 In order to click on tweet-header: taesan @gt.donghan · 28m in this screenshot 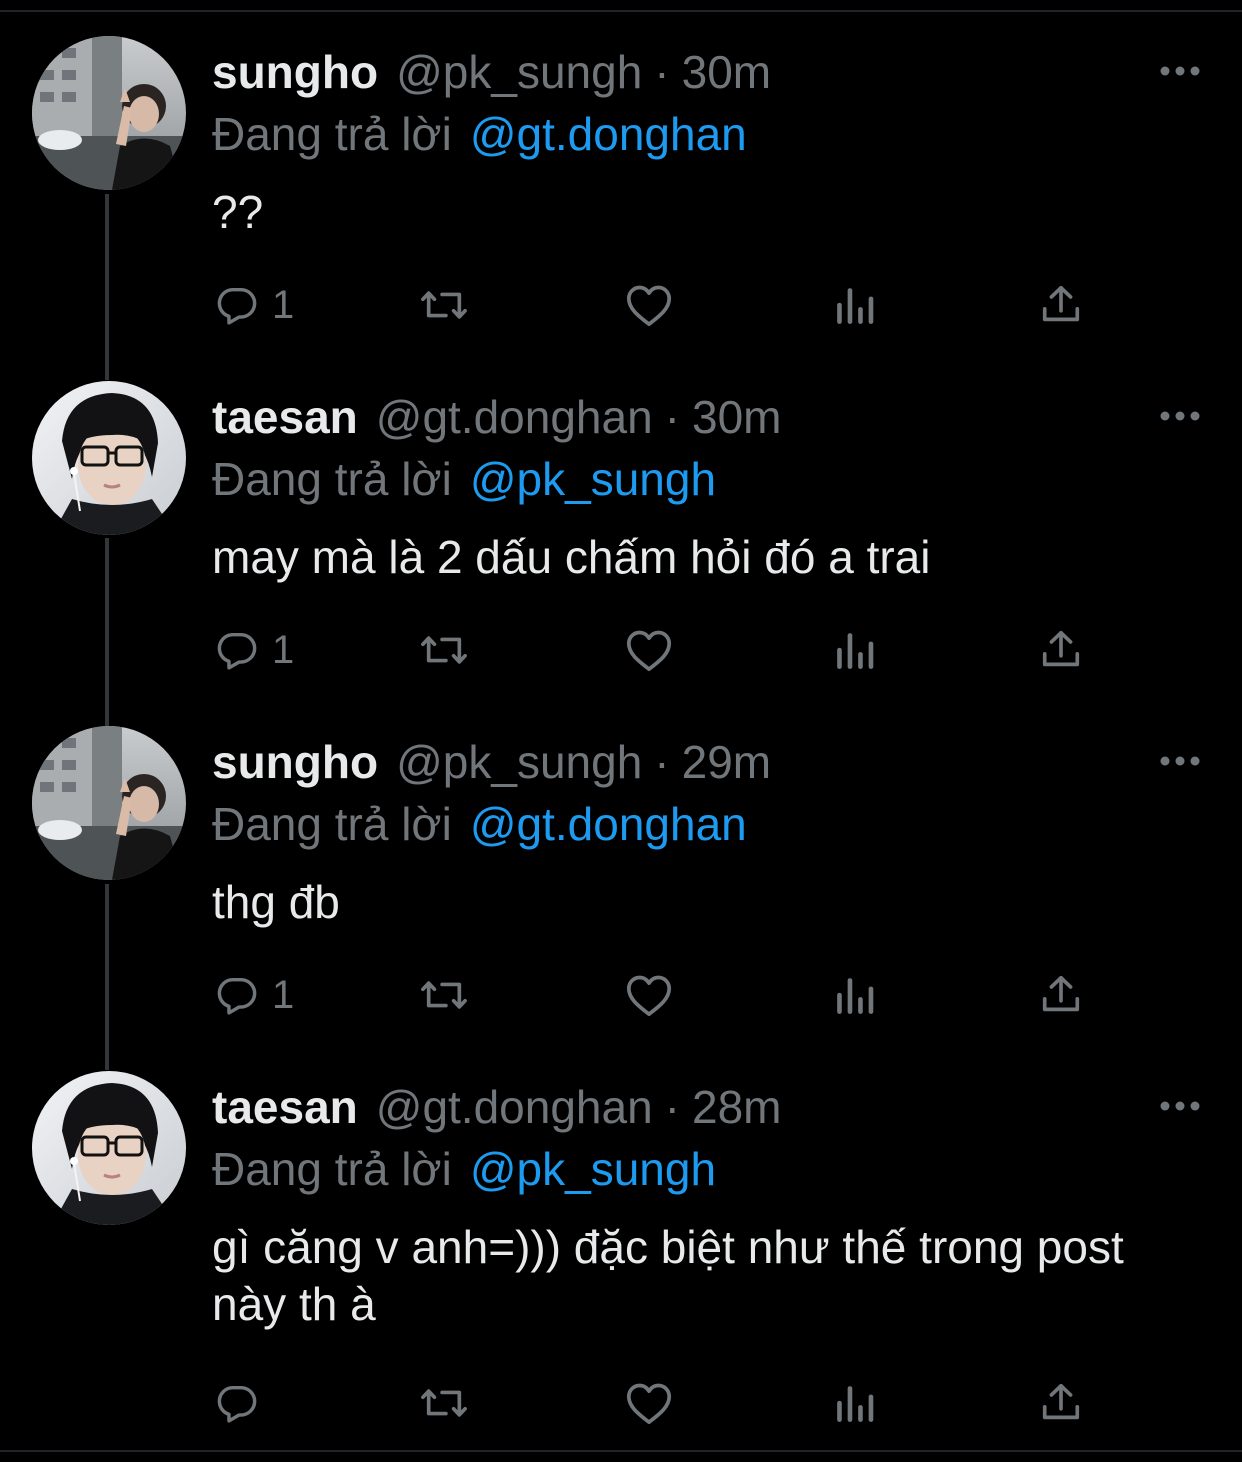, I will do `click(496, 1107)`.